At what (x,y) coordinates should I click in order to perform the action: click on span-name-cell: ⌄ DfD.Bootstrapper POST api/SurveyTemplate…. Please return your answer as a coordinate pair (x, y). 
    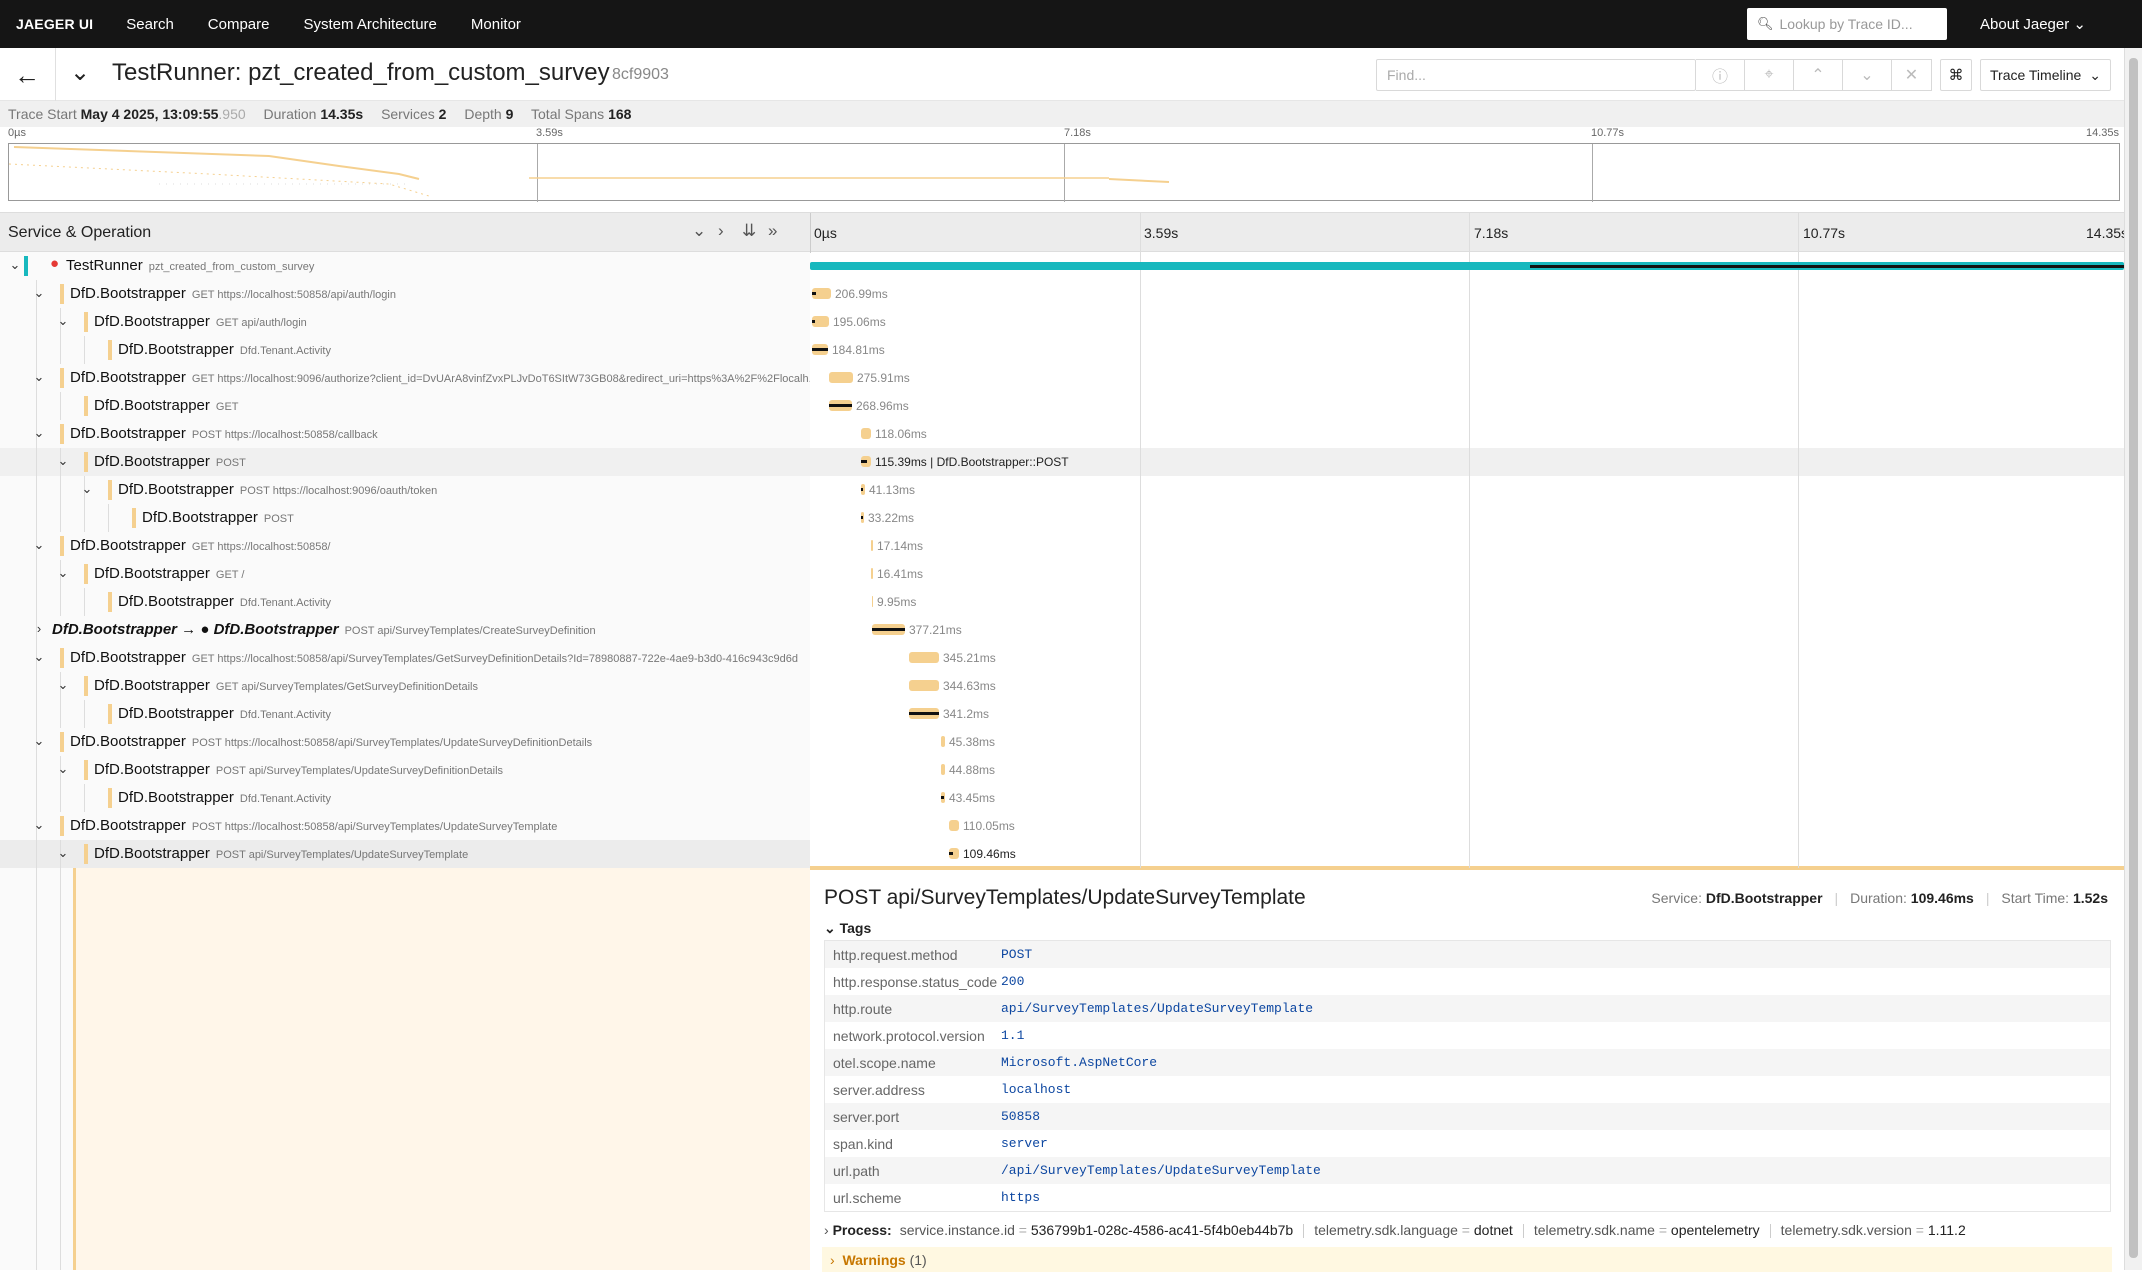
    Looking at the image, I should click on (405, 854).